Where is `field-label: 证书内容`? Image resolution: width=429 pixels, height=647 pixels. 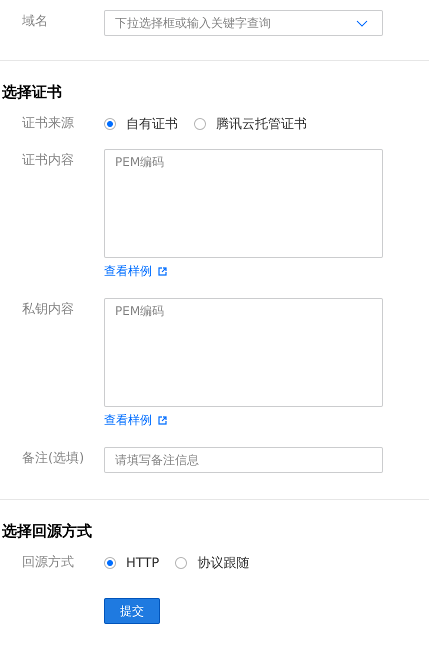 field-label: 证书内容 is located at coordinates (48, 161).